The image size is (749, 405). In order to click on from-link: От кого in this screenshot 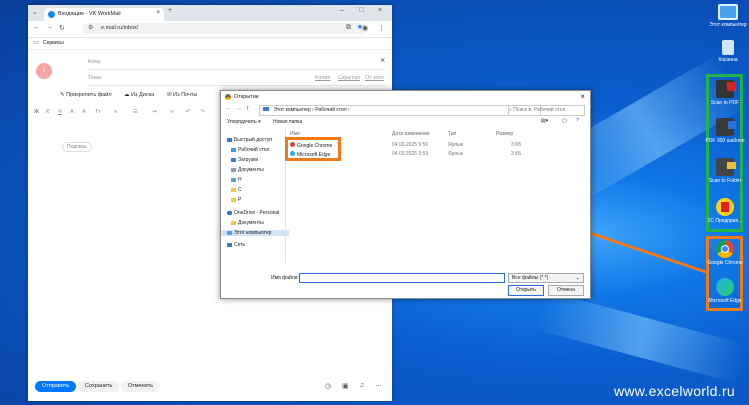, I will do `click(374, 78)`.